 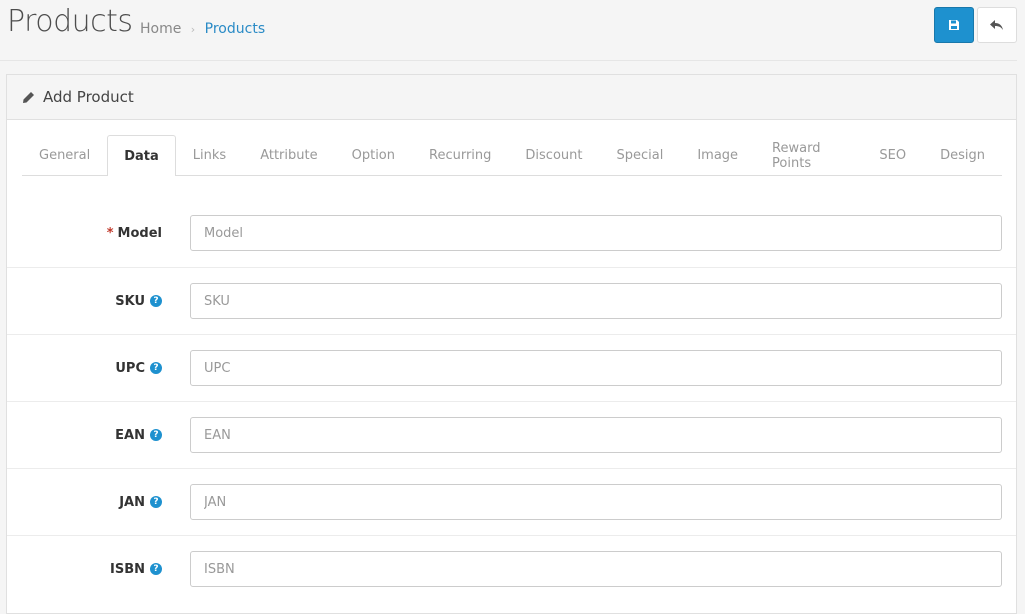 What do you see at coordinates (138, 301) in the screenshot?
I see `sku-label: SKU ?` at bounding box center [138, 301].